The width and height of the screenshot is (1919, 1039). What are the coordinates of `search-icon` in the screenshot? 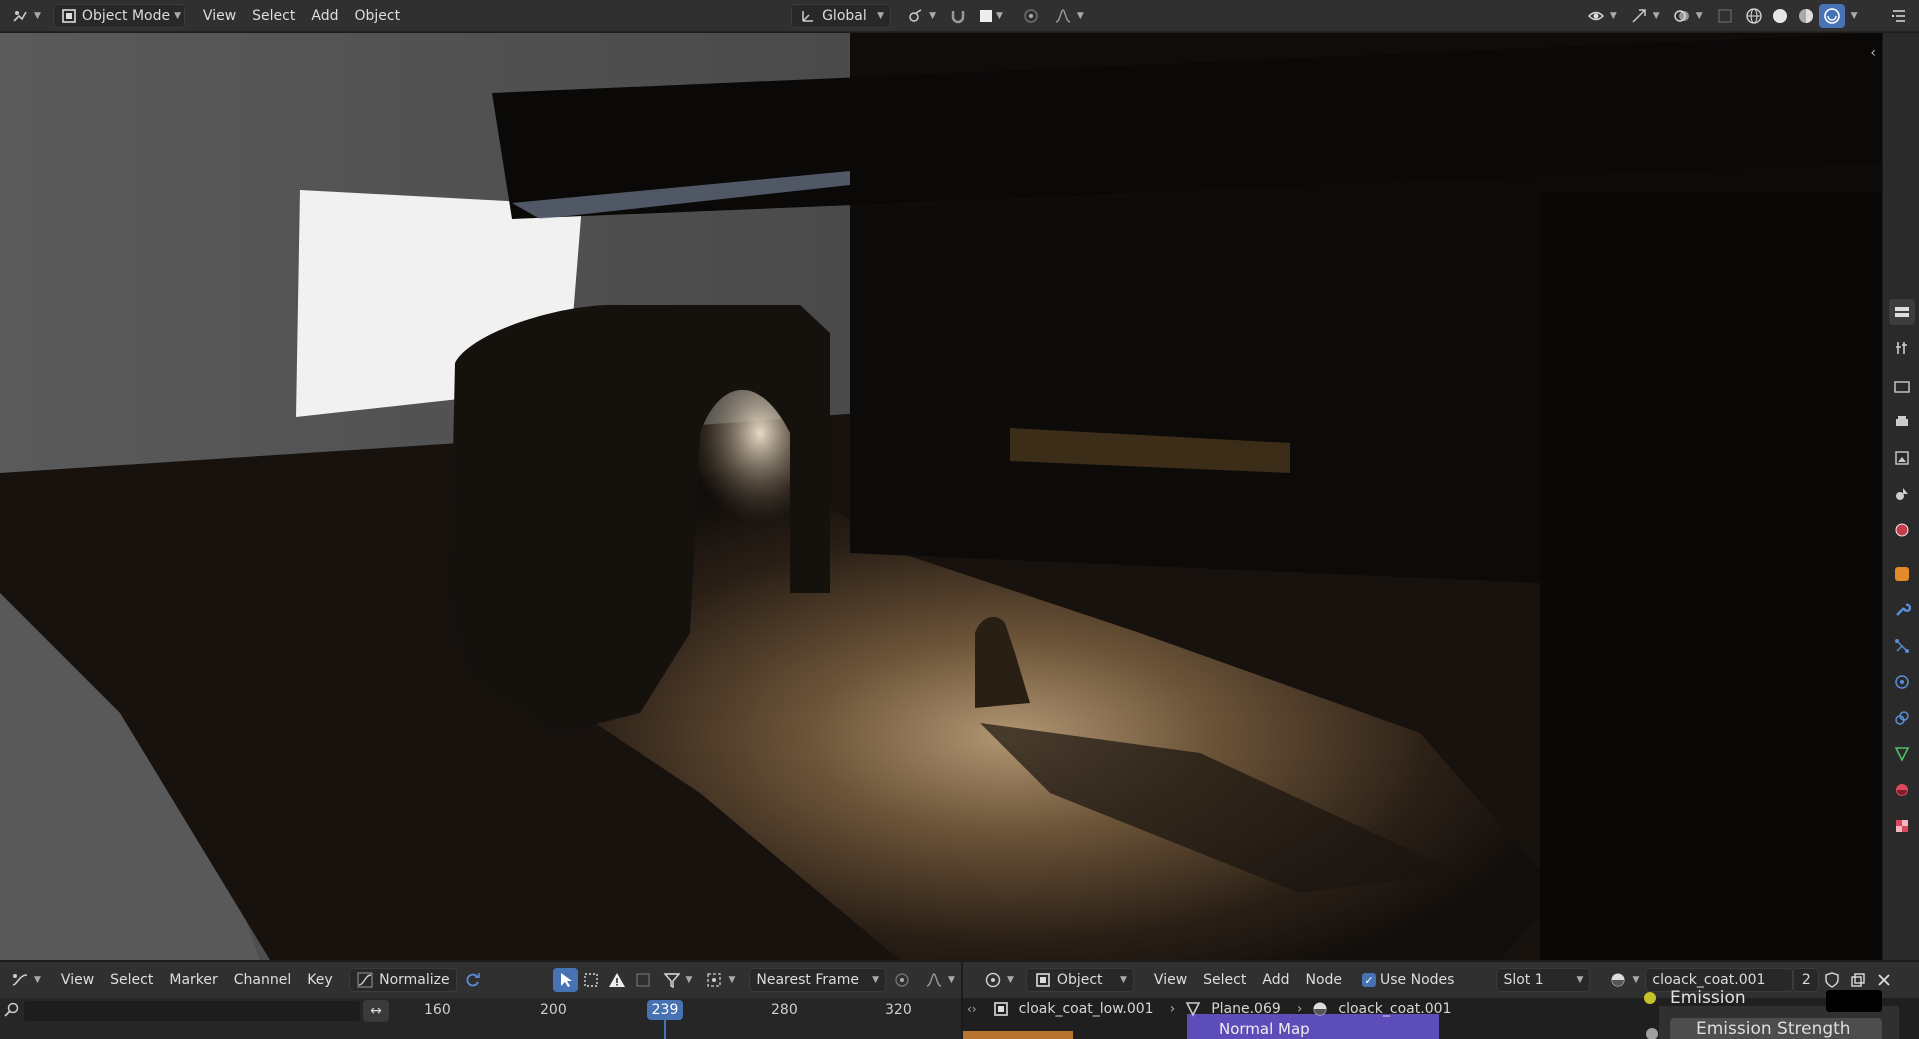 It's located at (12, 1012).